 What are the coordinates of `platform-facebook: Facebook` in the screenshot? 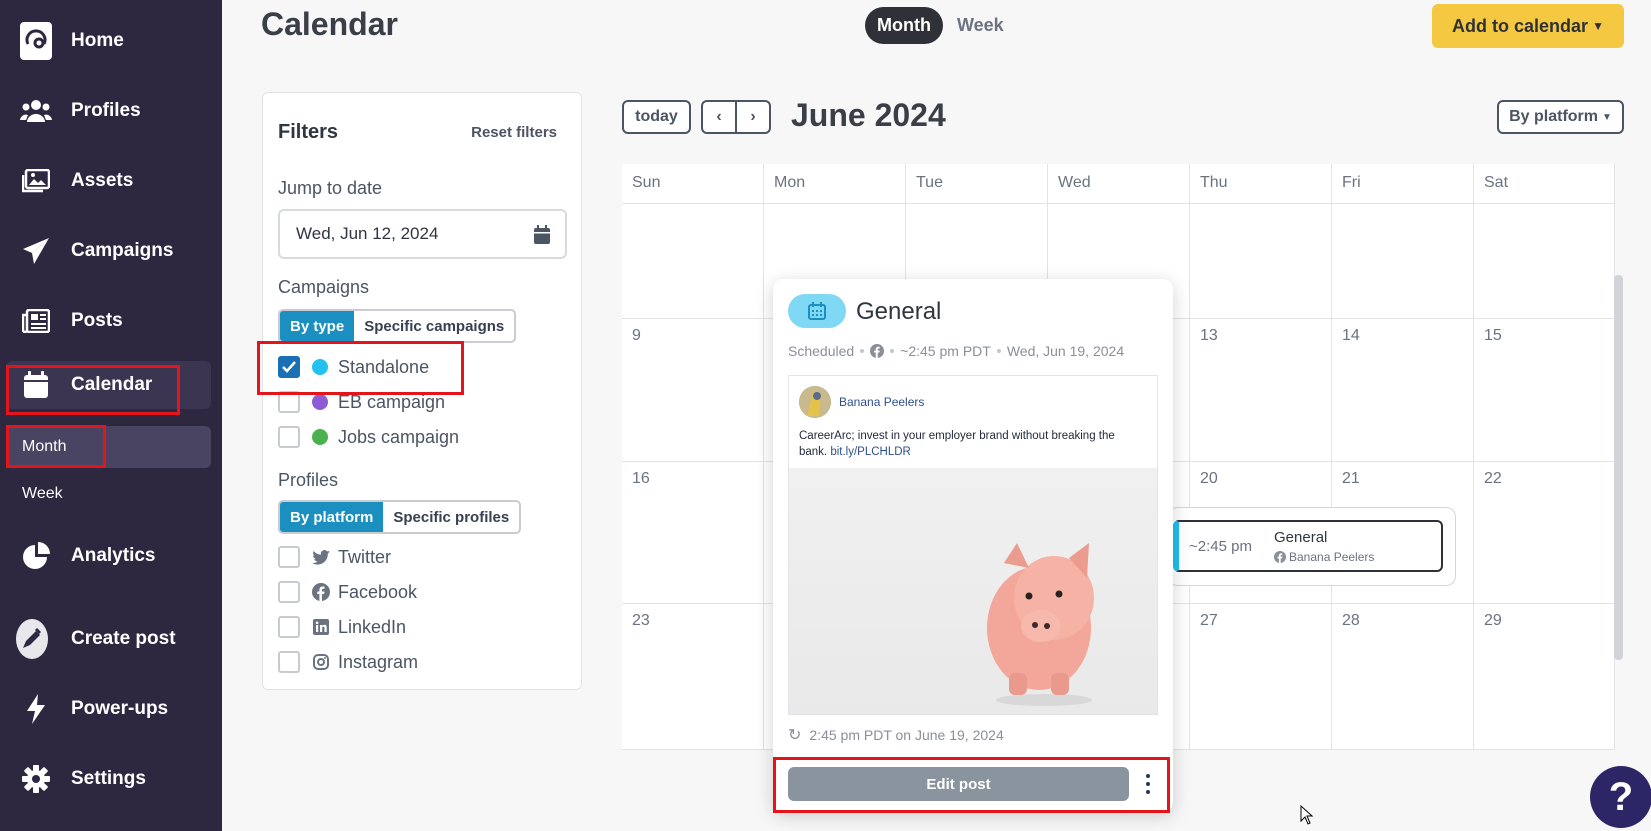 It's located at (347, 592).